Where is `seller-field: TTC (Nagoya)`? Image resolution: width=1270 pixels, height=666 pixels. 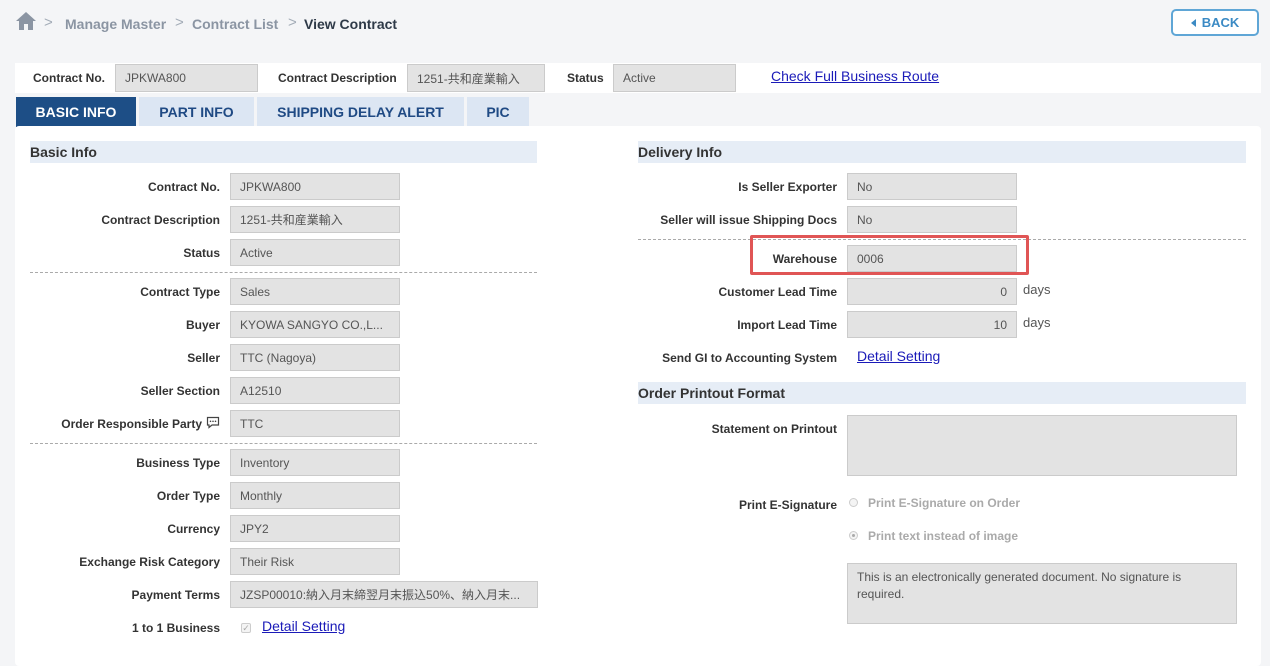 seller-field: TTC (Nagoya) is located at coordinates (315, 357).